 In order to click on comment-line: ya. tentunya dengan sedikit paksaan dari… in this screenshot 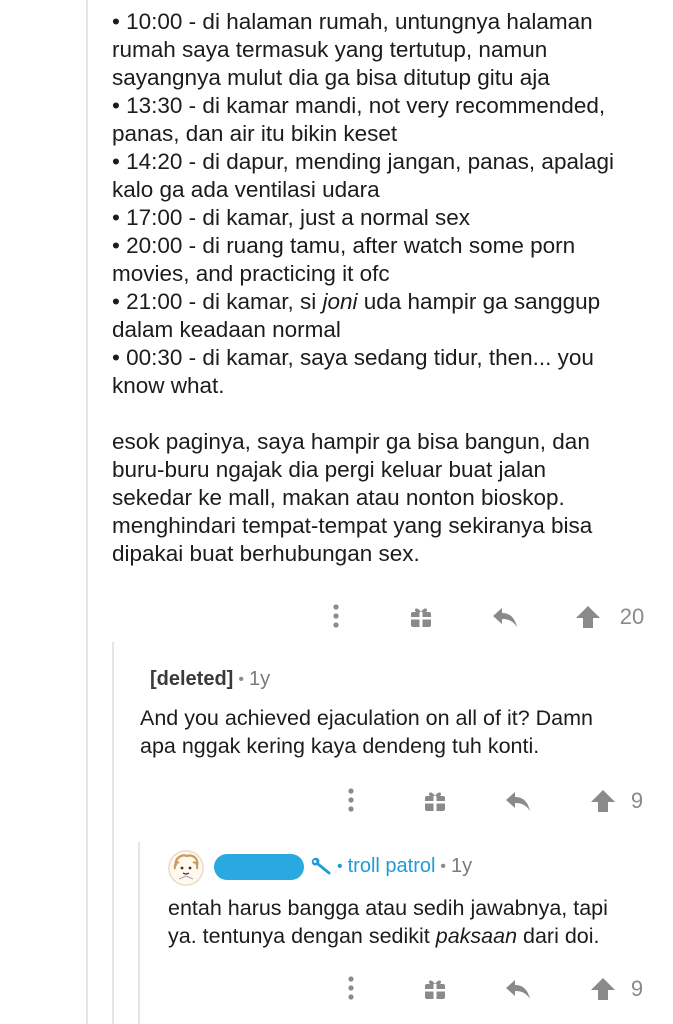, I will do `click(388, 936)`.